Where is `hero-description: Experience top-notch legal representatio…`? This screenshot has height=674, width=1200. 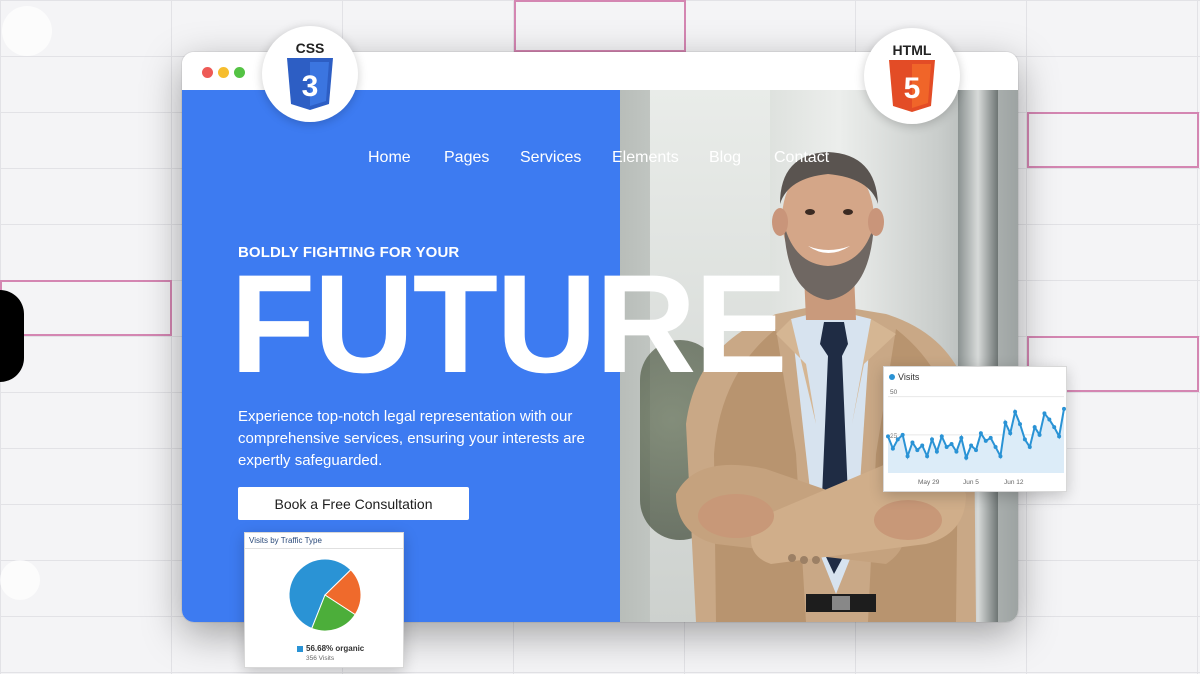 hero-description: Experience top-notch legal representatio… is located at coordinates (411, 438).